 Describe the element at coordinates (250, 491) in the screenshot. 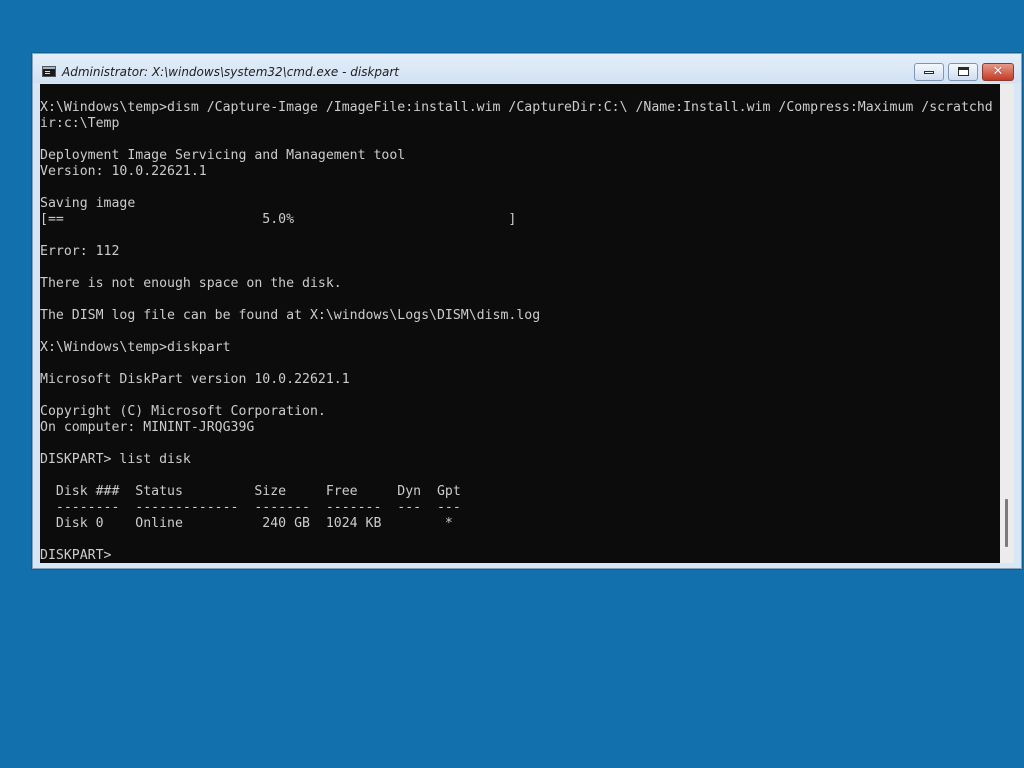

I see `disk-table-header: Disk ### Status Size Free Dyn Gpt` at that location.